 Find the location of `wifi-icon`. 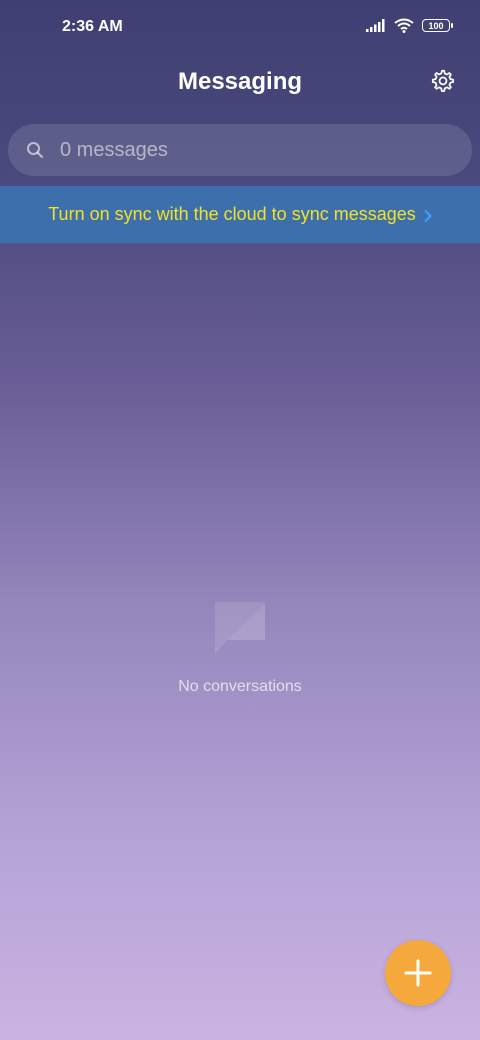

wifi-icon is located at coordinates (404, 25).